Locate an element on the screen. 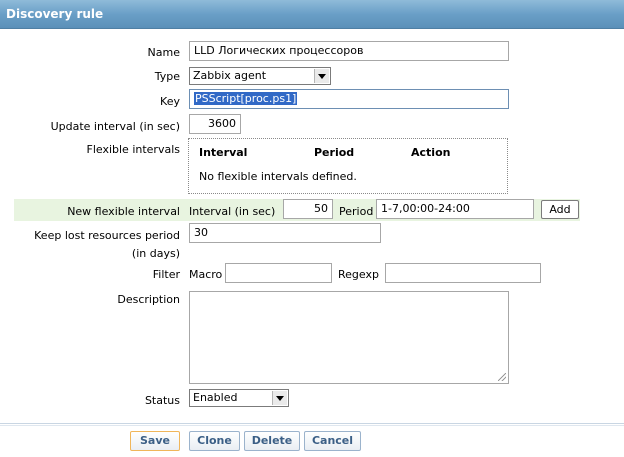  interval-in-sec-label: Interval (in sec) is located at coordinates (232, 211).